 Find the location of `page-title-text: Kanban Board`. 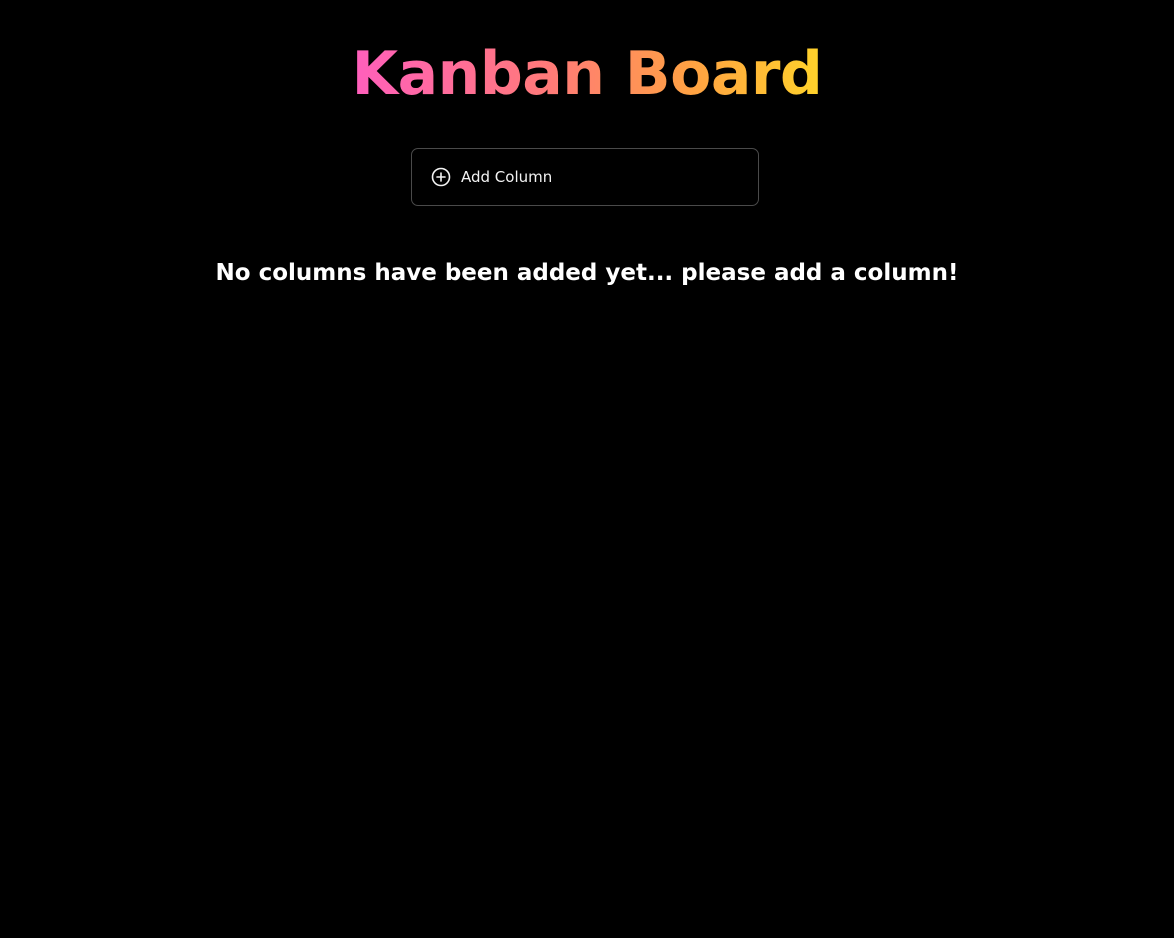

page-title-text: Kanban Board is located at coordinates (587, 74).